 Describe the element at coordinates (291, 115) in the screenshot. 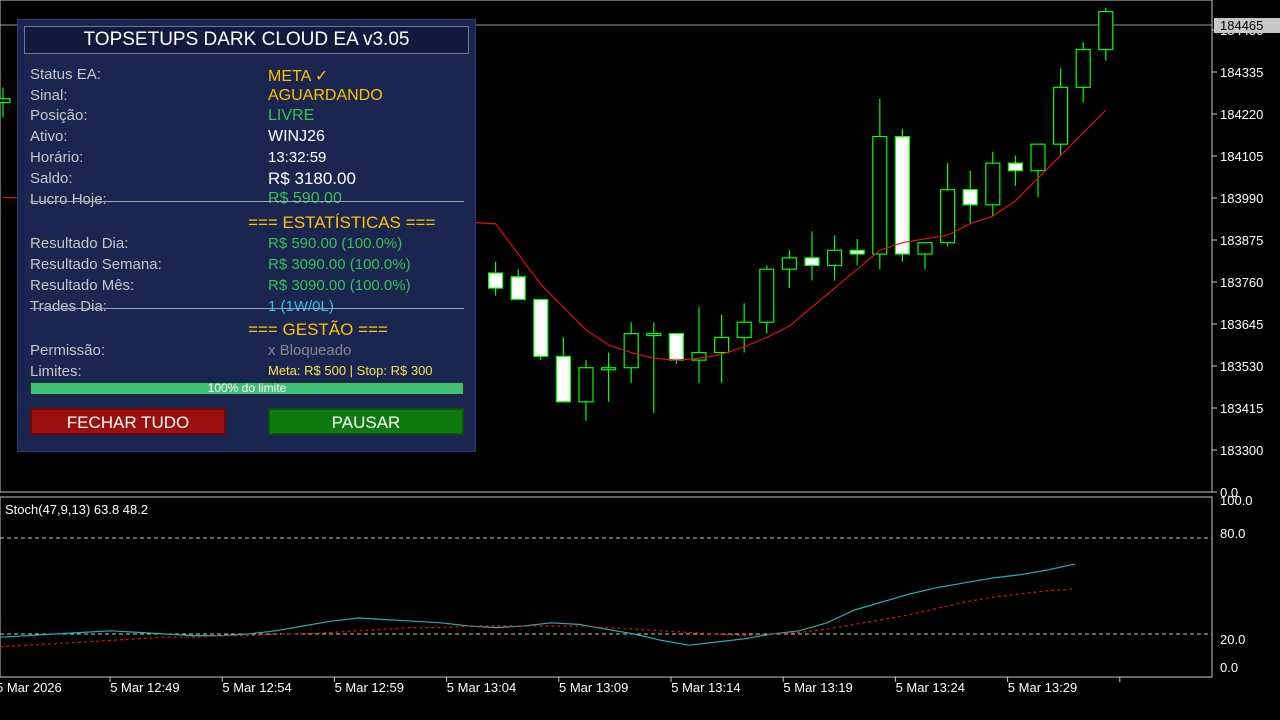

I see `position-value: LIVRE` at that location.